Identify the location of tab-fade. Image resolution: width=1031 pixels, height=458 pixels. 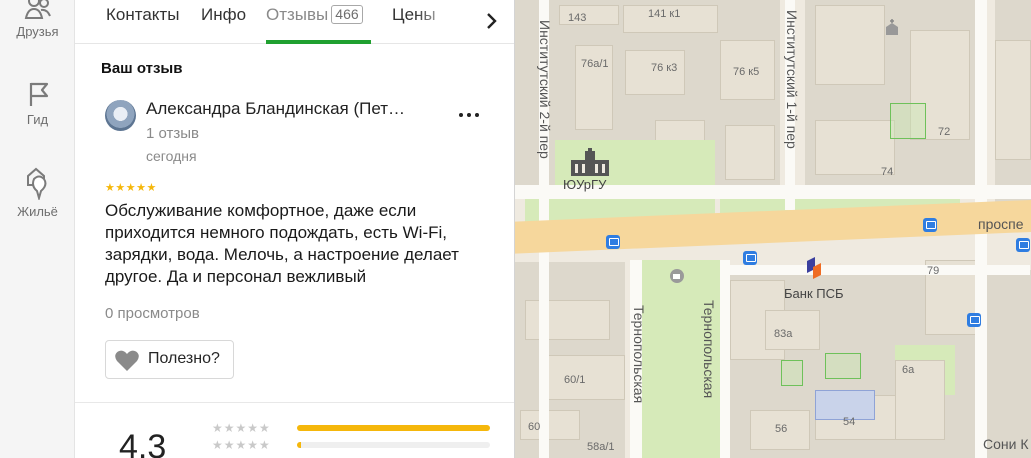
(445, 21).